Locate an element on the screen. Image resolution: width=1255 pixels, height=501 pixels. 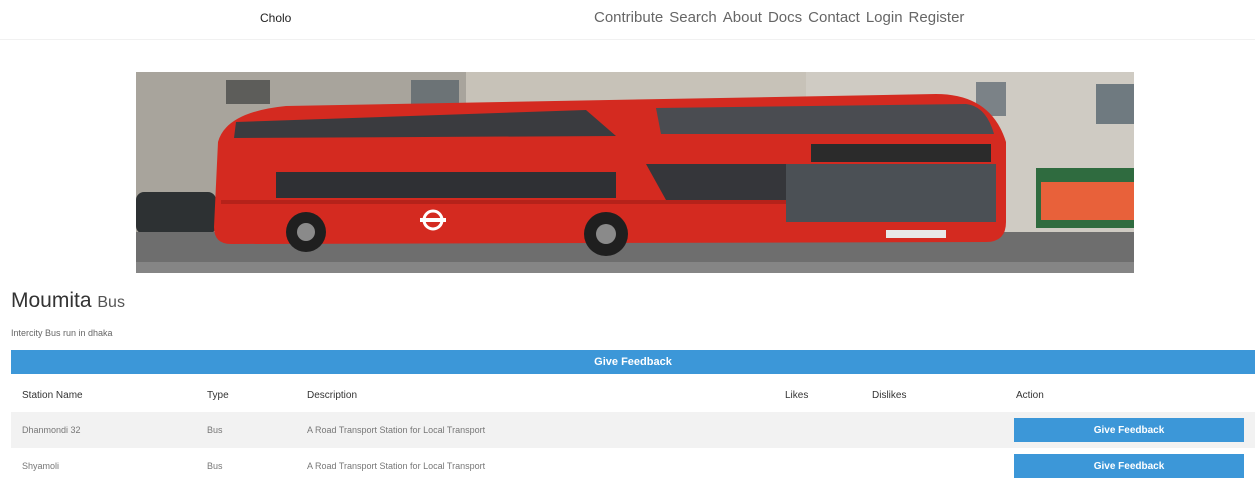
route-type: Bus is located at coordinates (111, 302).